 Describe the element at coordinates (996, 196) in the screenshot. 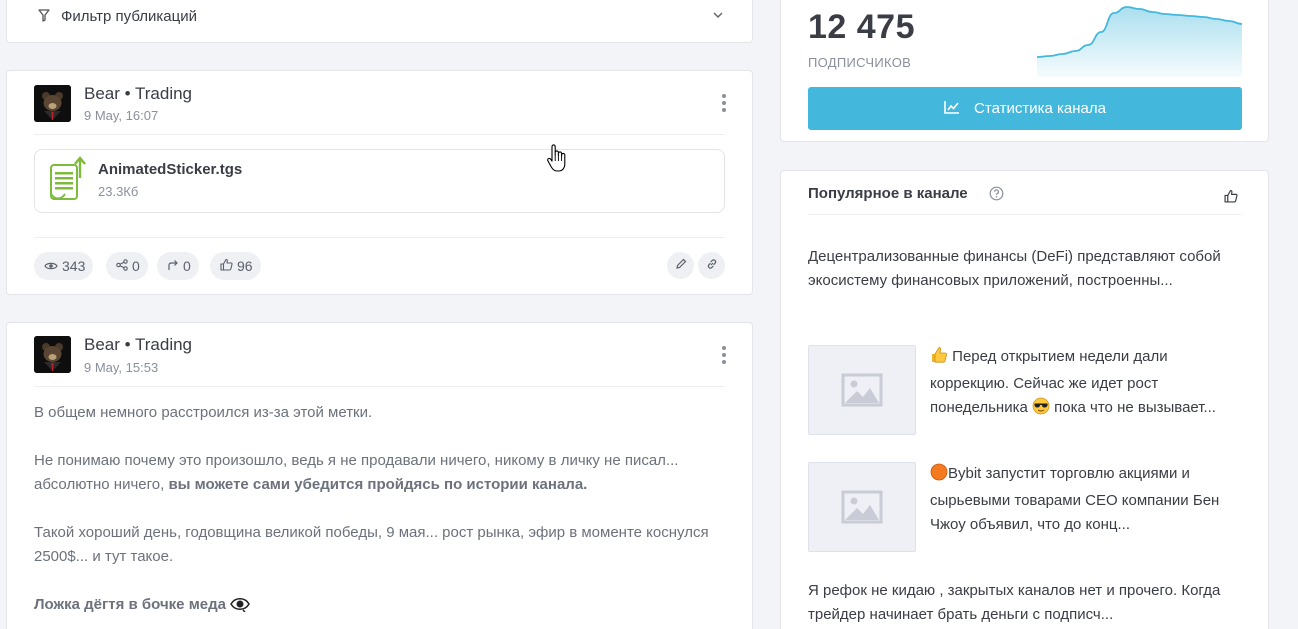

I see `help-circle-icon` at that location.